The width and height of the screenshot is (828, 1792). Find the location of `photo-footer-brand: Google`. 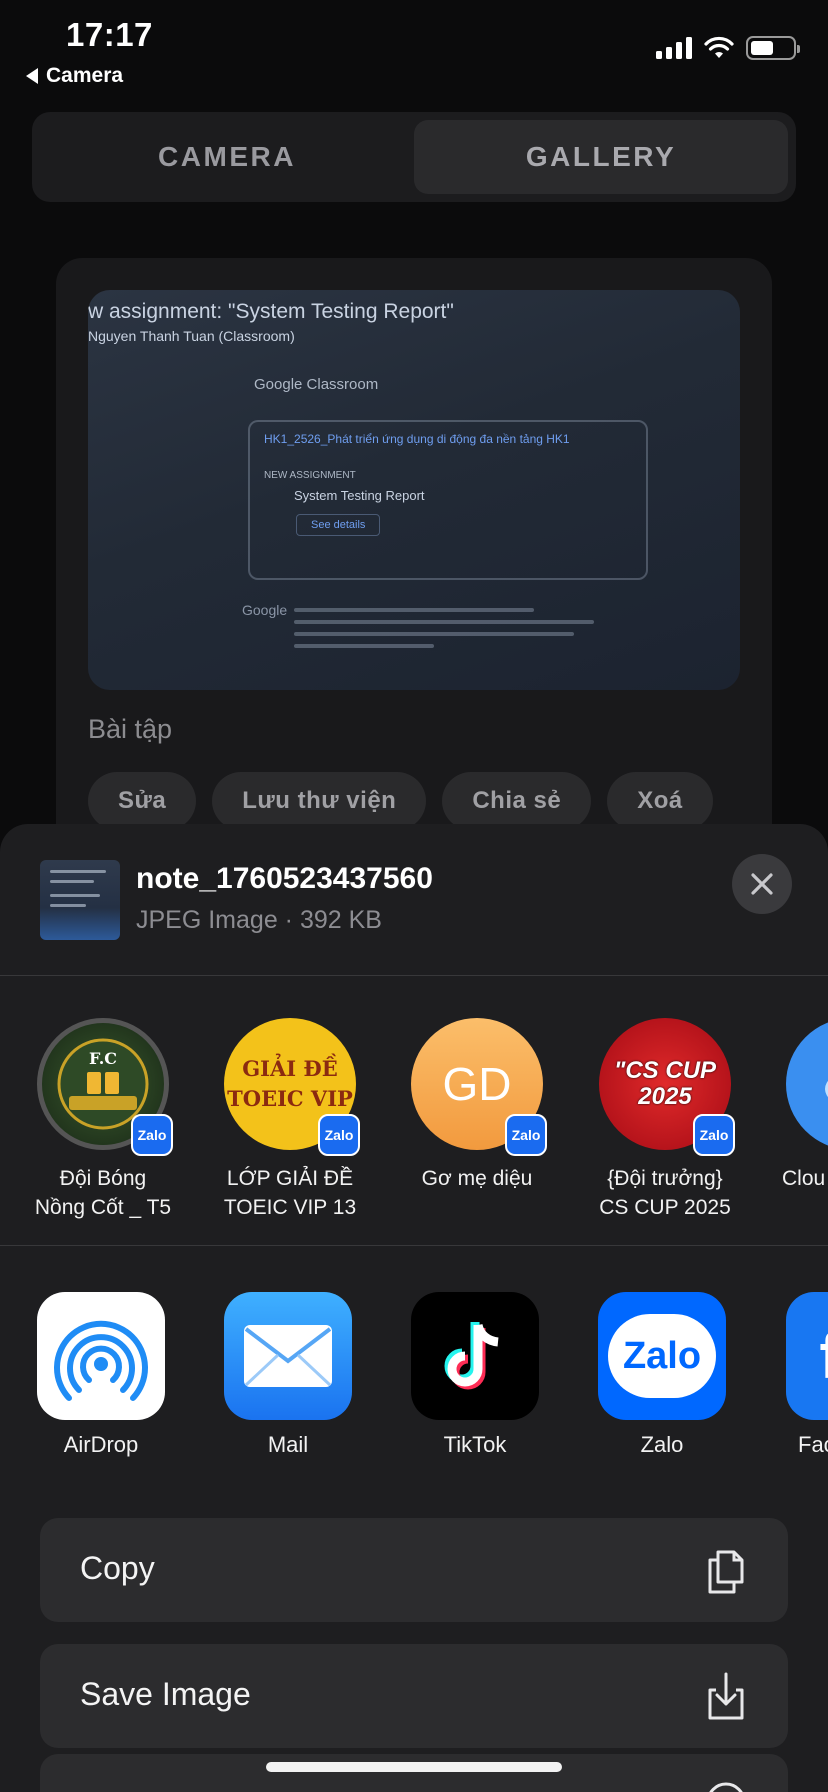

photo-footer-brand: Google is located at coordinates (265, 610).